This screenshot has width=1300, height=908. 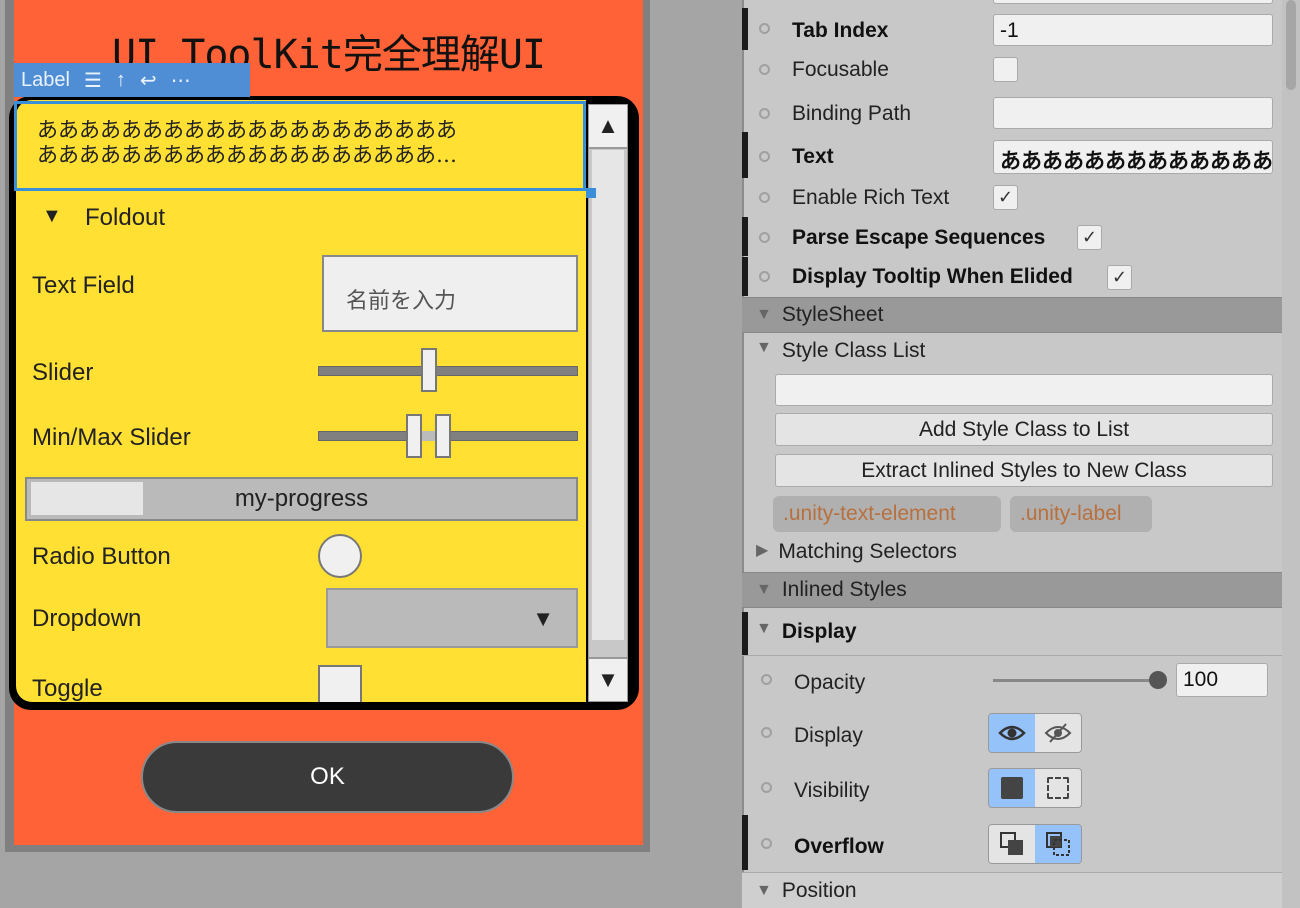 What do you see at coordinates (1081, 514) in the screenshot?
I see `class-chip: .unity-label` at bounding box center [1081, 514].